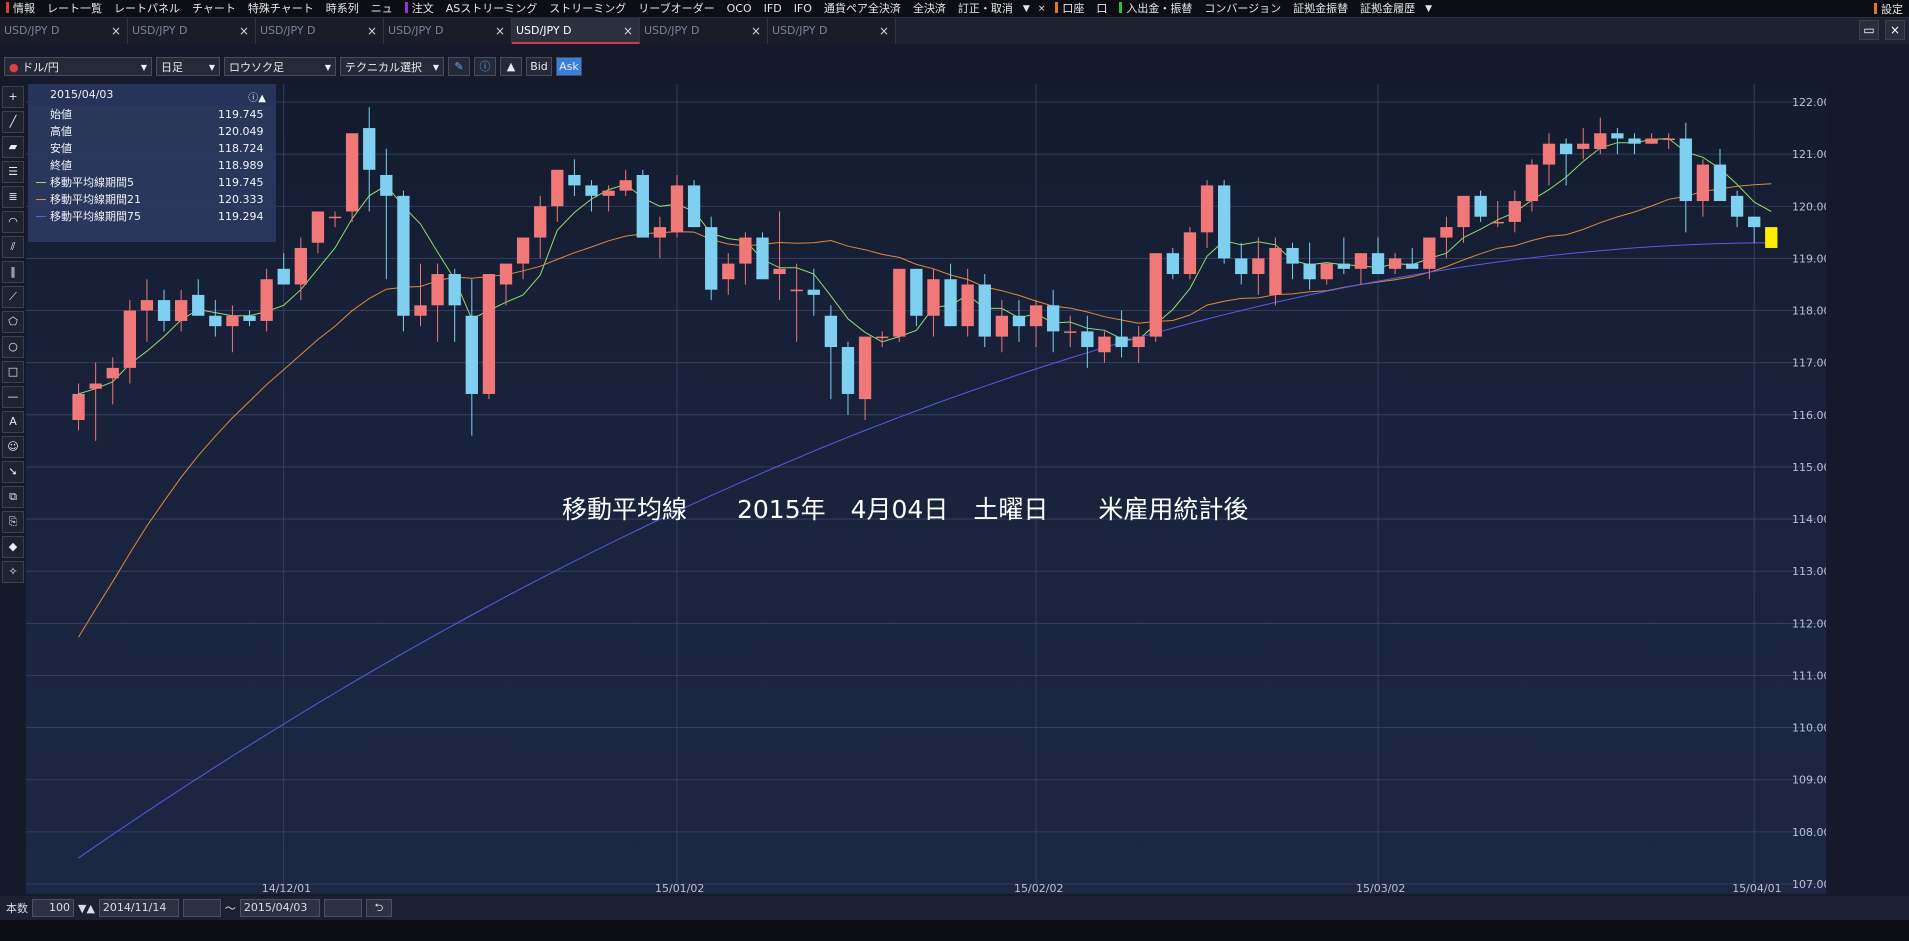 This screenshot has width=1909, height=941. What do you see at coordinates (382, 8) in the screenshot?
I see `menu-item: ニュ` at bounding box center [382, 8].